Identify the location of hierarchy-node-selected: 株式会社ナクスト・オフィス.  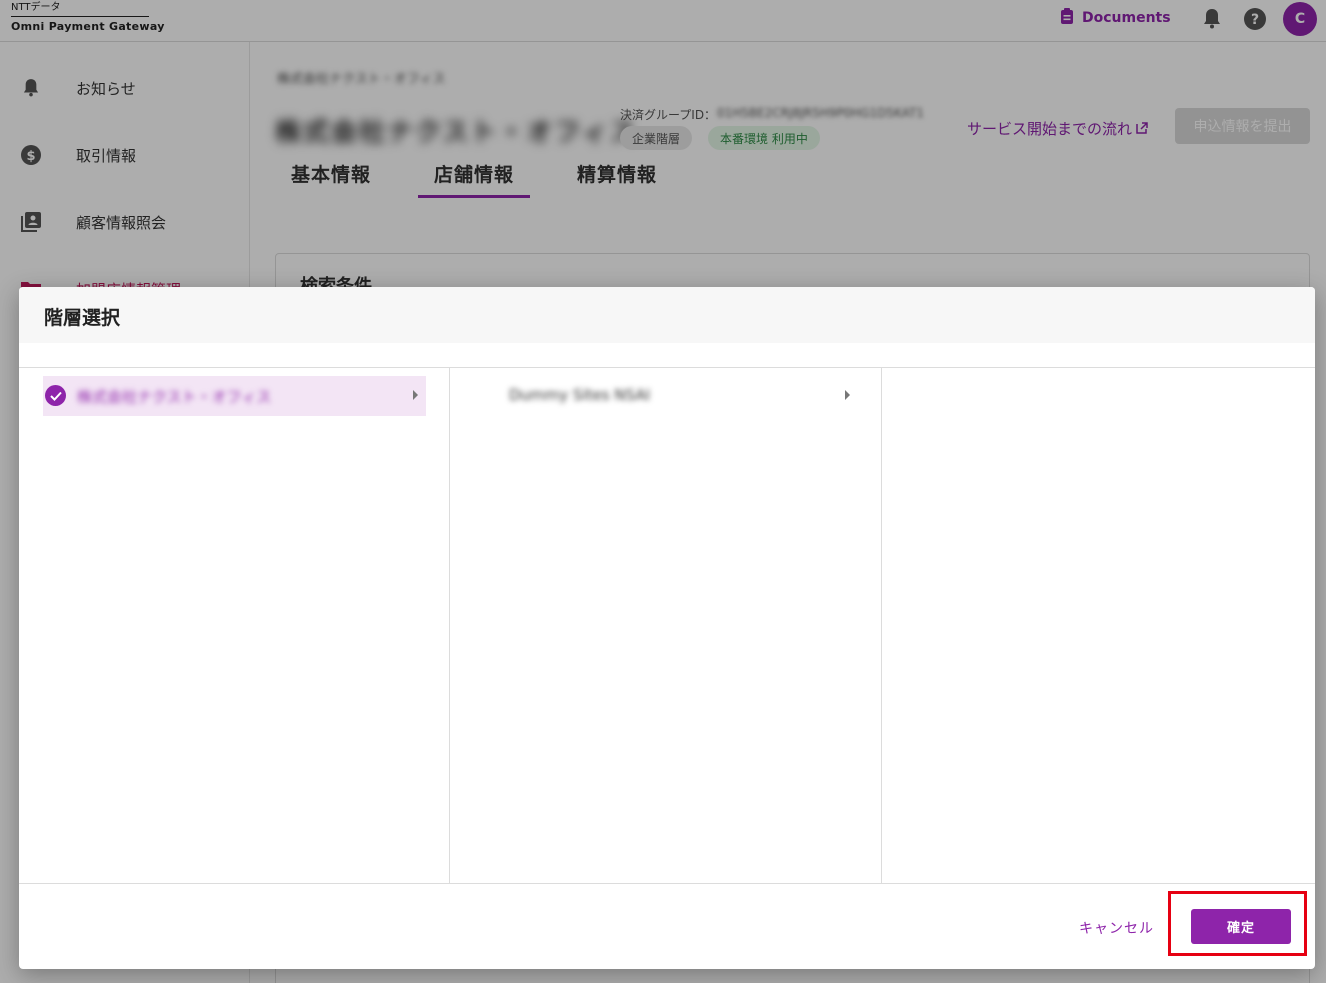
(234, 396).